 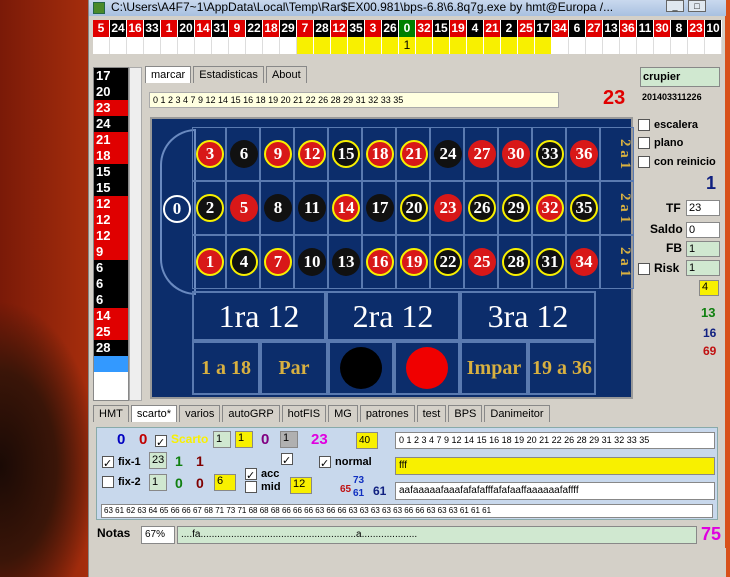 What do you see at coordinates (481, 154) in the screenshot?
I see `number-cell: 27` at bounding box center [481, 154].